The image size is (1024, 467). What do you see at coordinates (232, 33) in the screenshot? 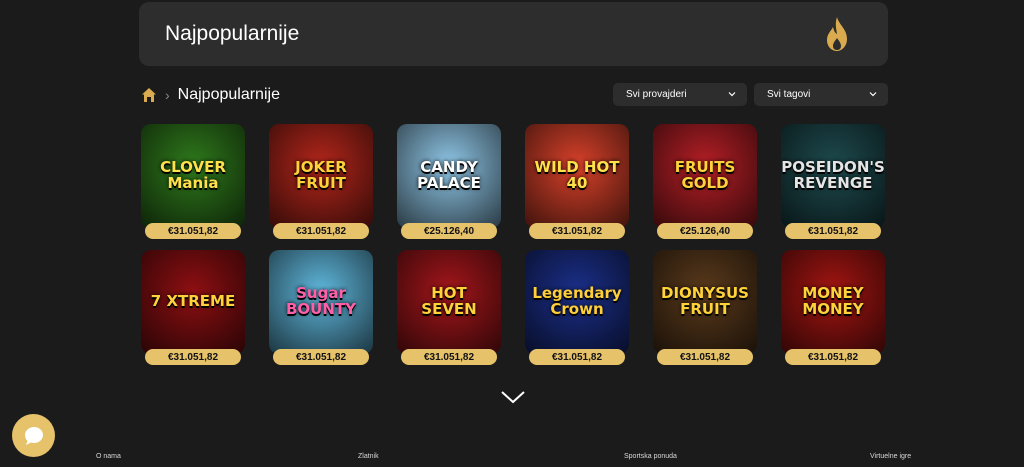
I see `page-title: Najpopularnije` at bounding box center [232, 33].